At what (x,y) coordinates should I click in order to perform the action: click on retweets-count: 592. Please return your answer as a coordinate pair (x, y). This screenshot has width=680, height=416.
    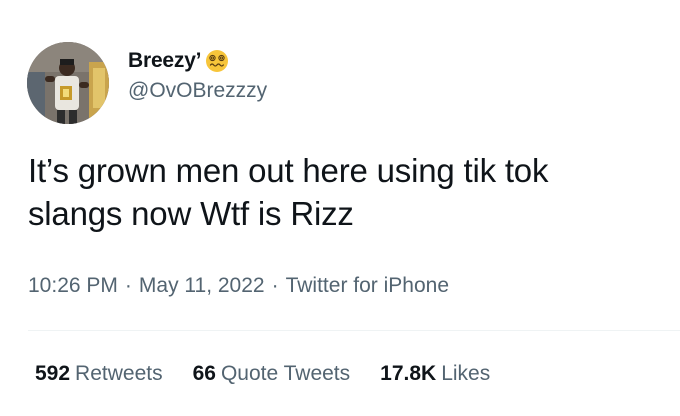
    Looking at the image, I should click on (53, 373).